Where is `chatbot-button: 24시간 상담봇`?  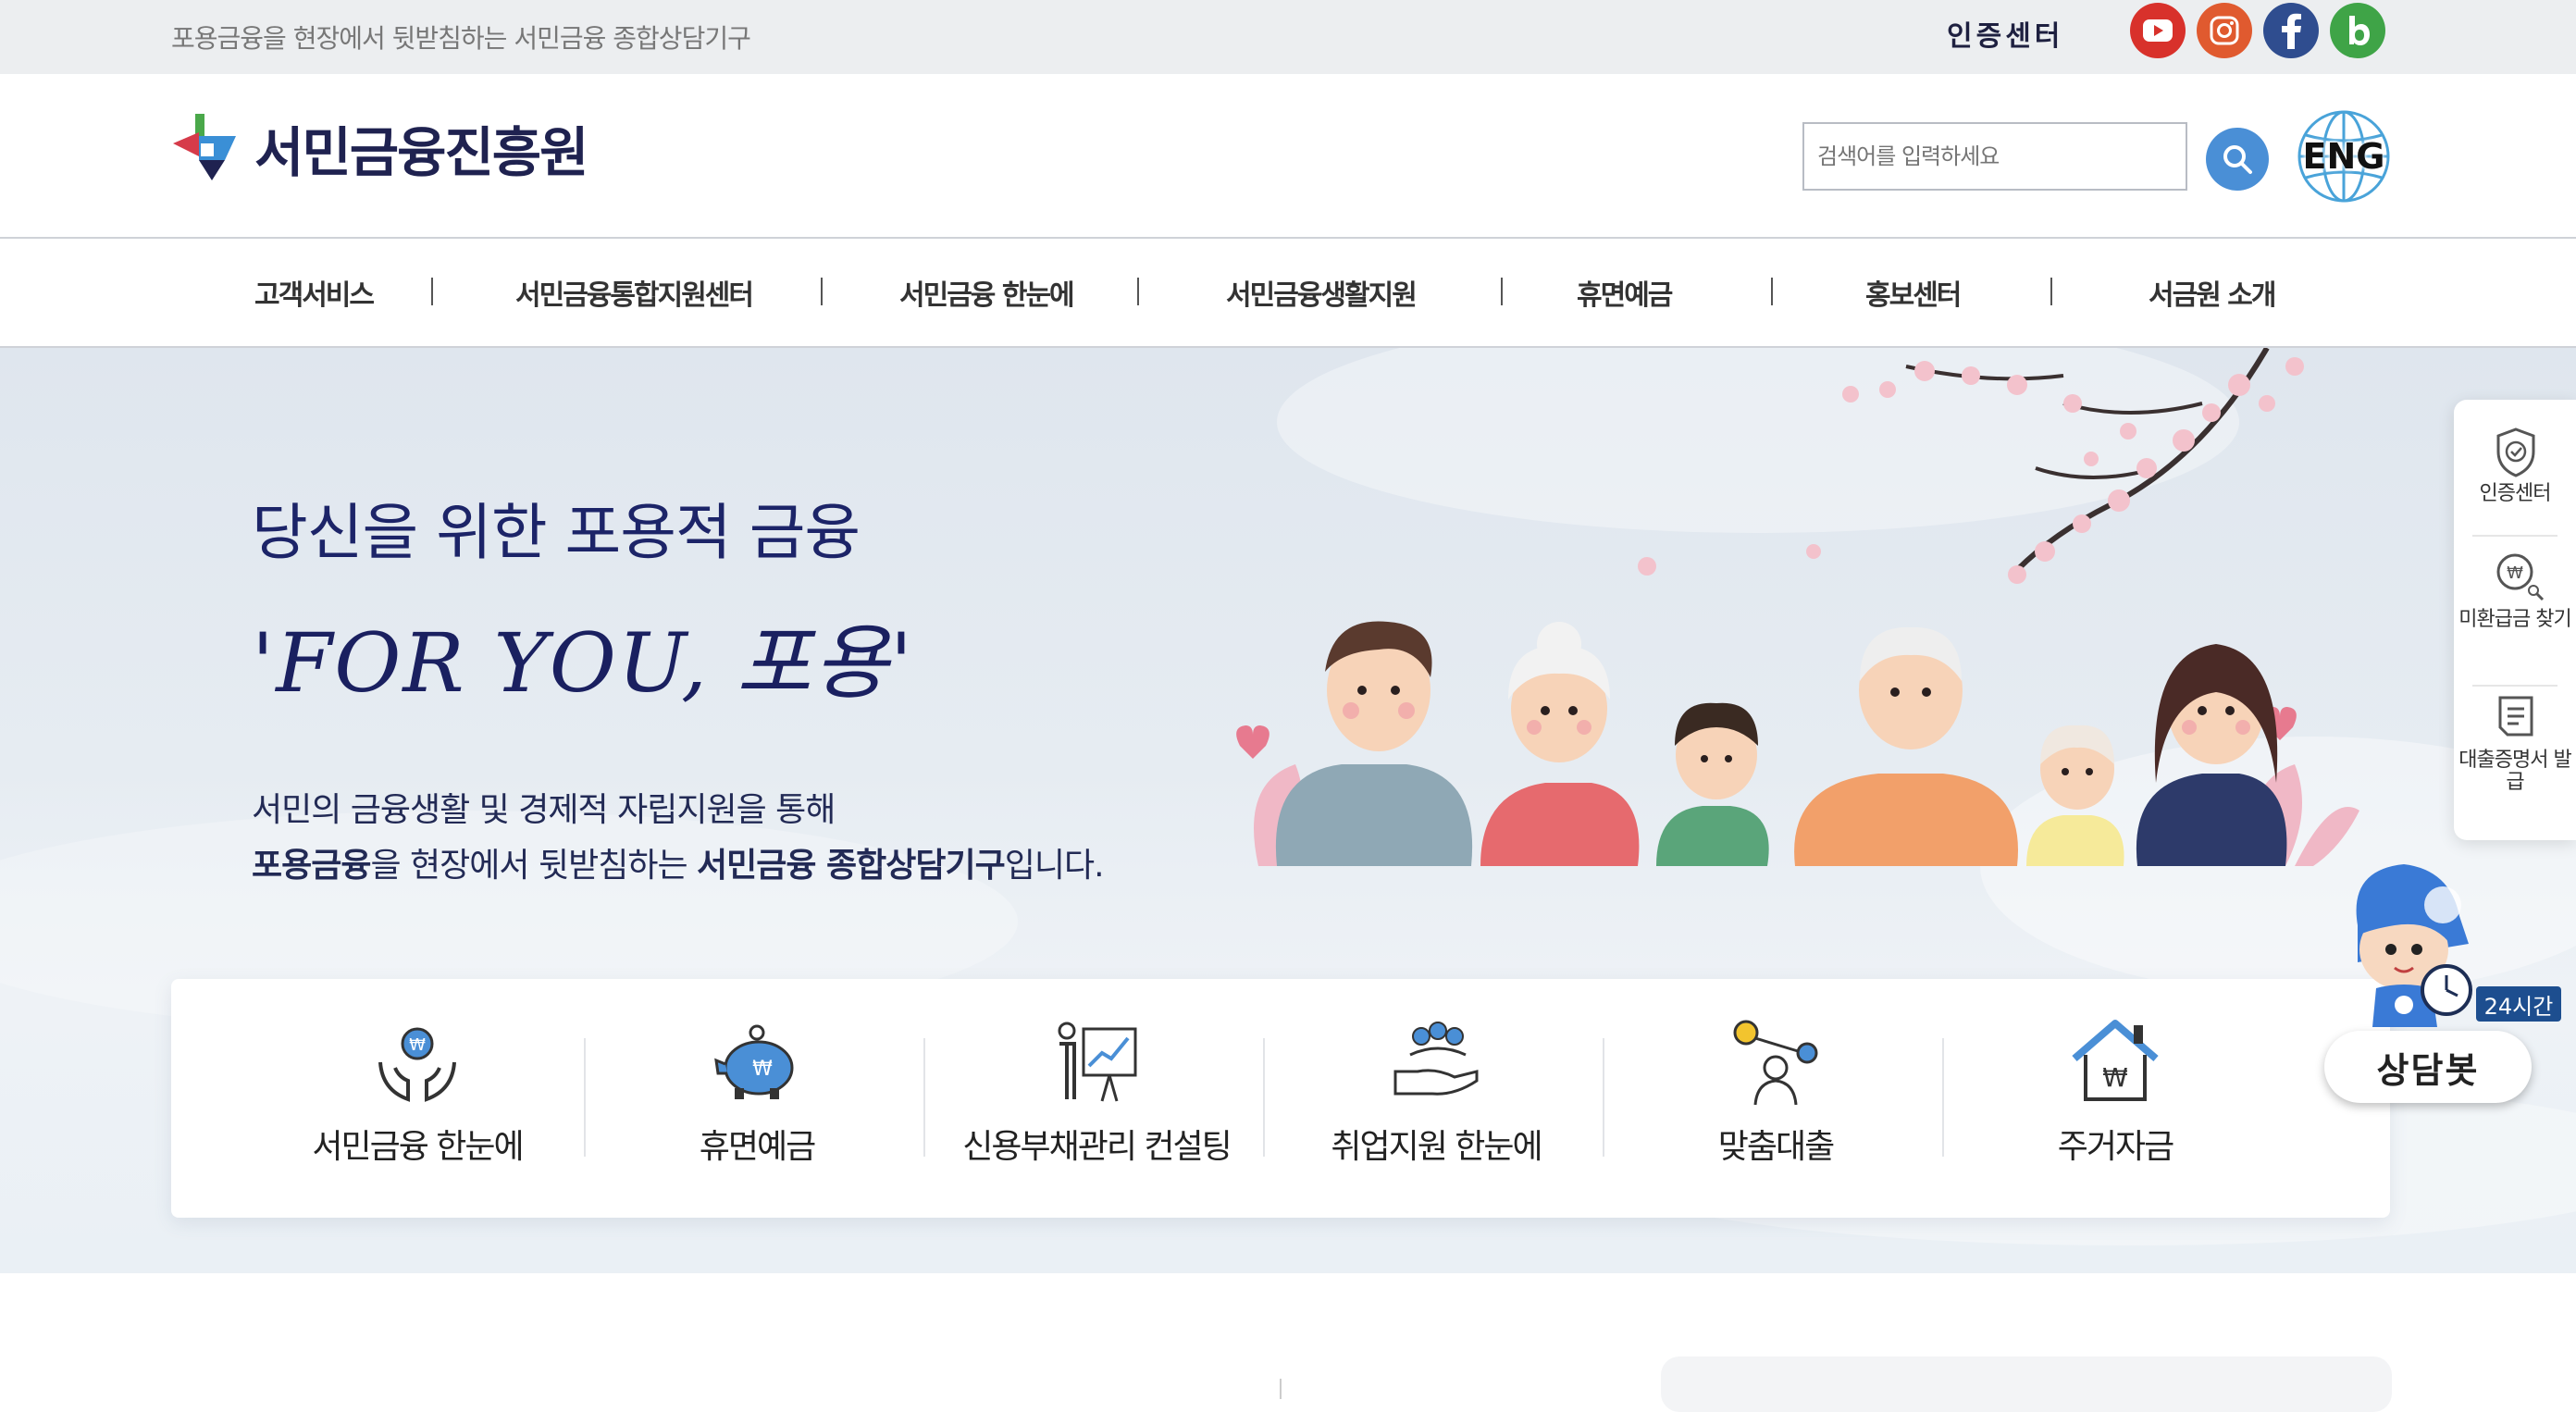
chatbot-button: 24시간 상담봇 is located at coordinates (2441, 985).